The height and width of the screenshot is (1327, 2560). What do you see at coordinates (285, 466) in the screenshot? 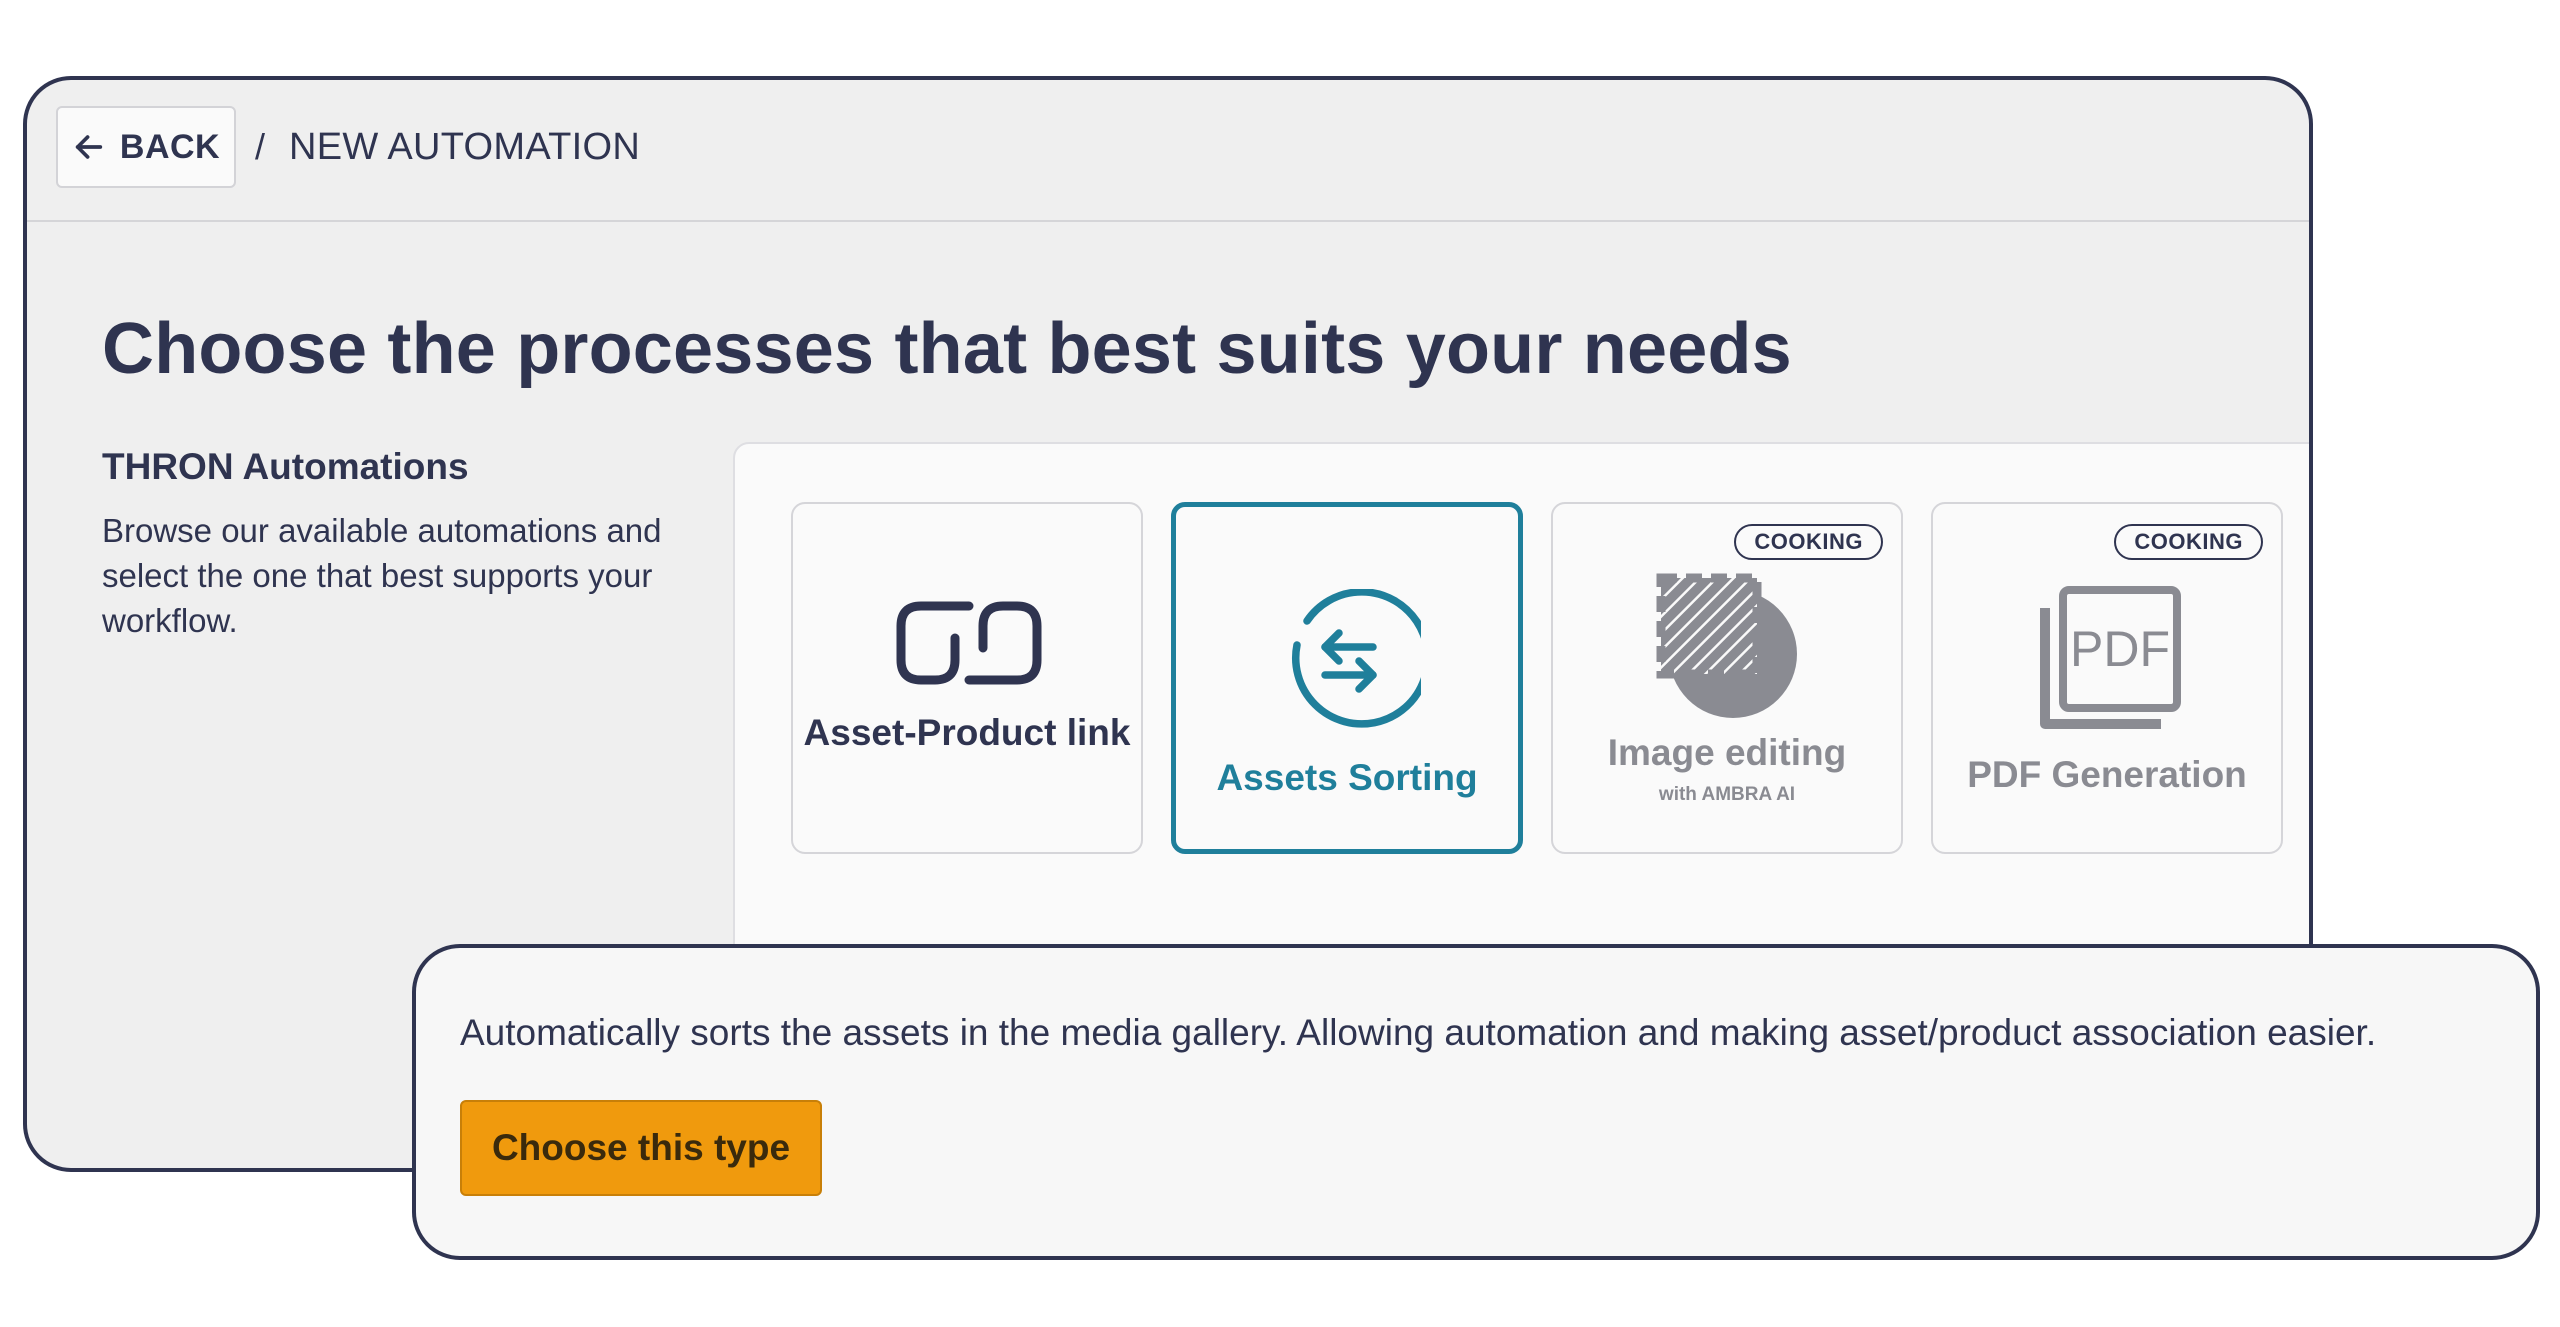
I see `section-title: THRON Automations` at bounding box center [285, 466].